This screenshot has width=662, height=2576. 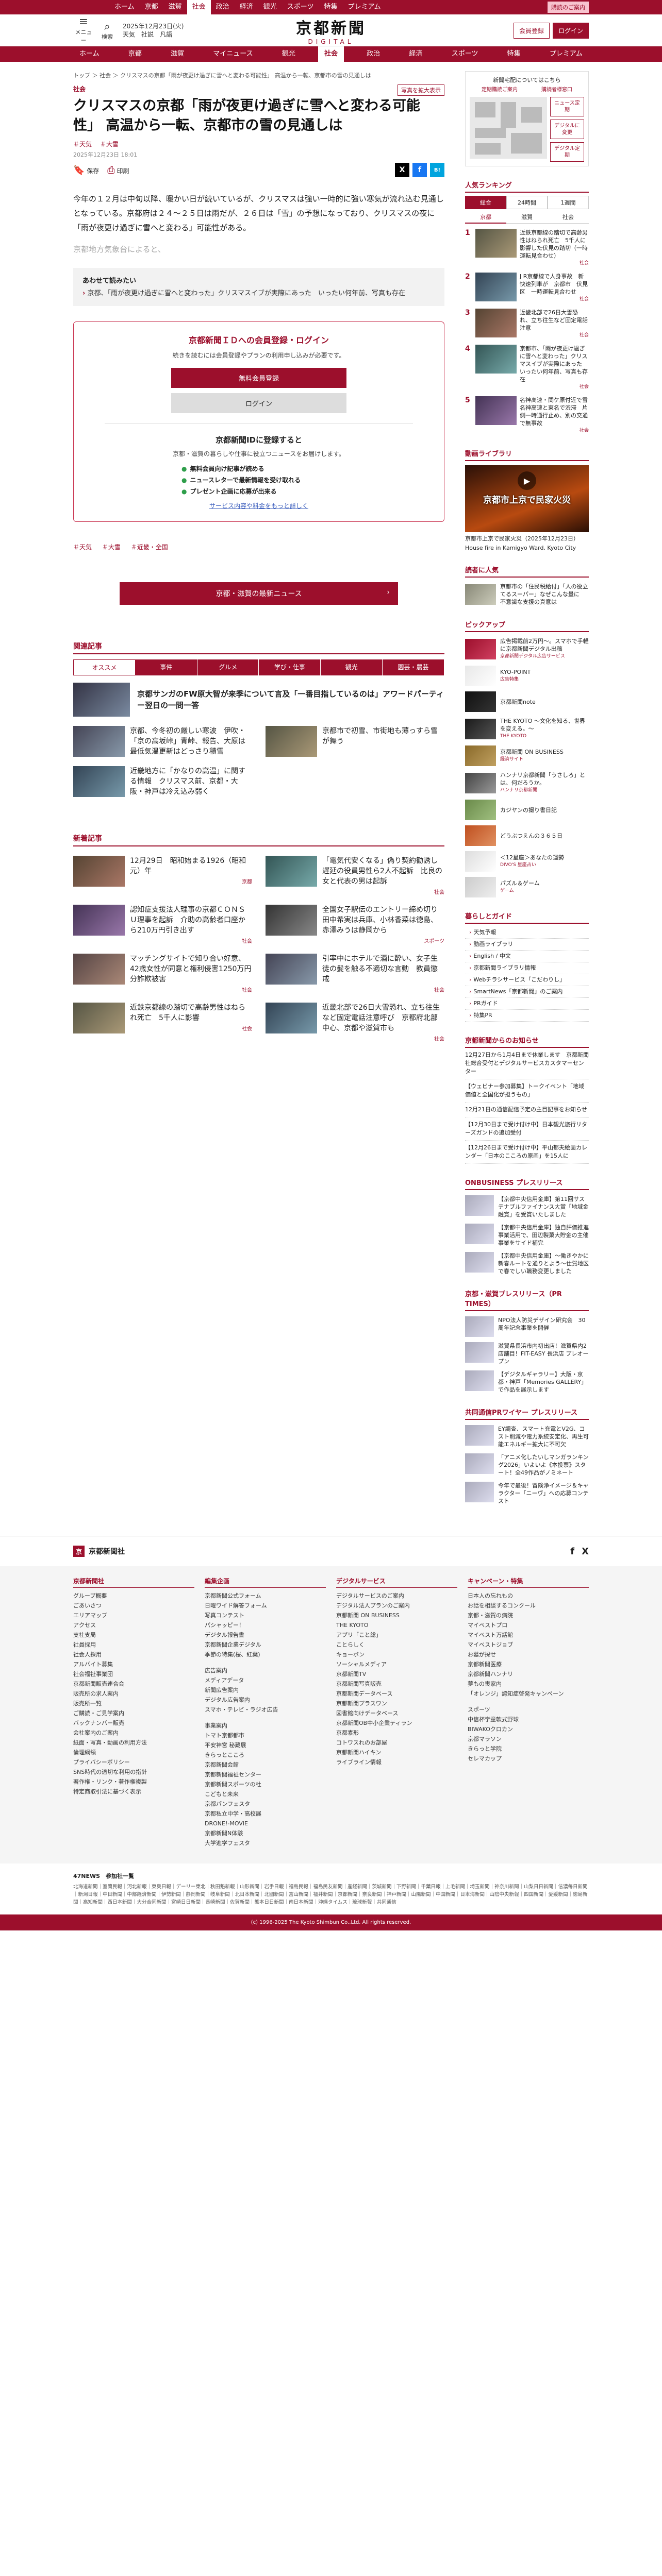 What do you see at coordinates (528, 1759) in the screenshot?
I see `footer-link: セレマカップ` at bounding box center [528, 1759].